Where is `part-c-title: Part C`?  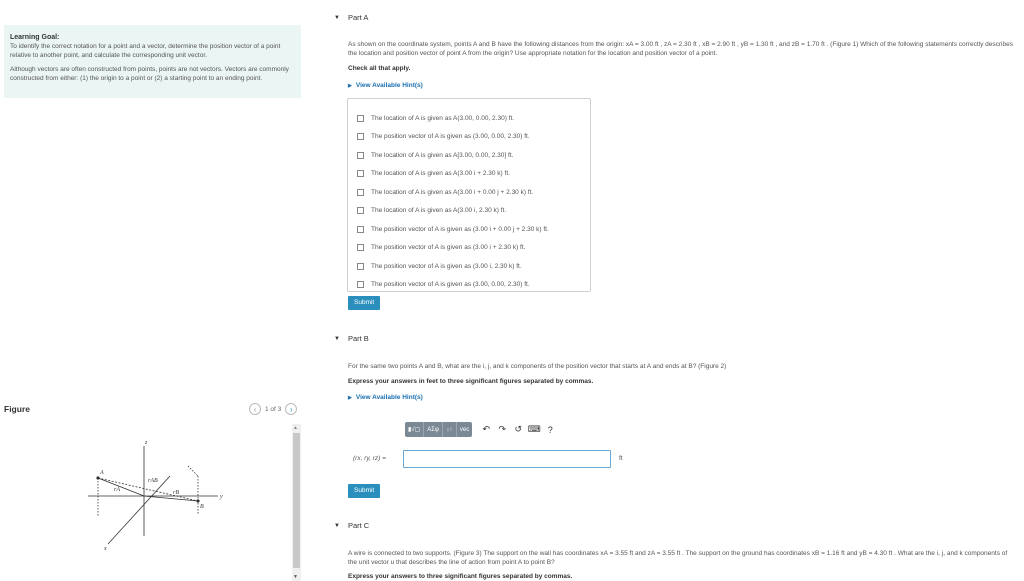
part-c-title: Part C is located at coordinates (358, 525).